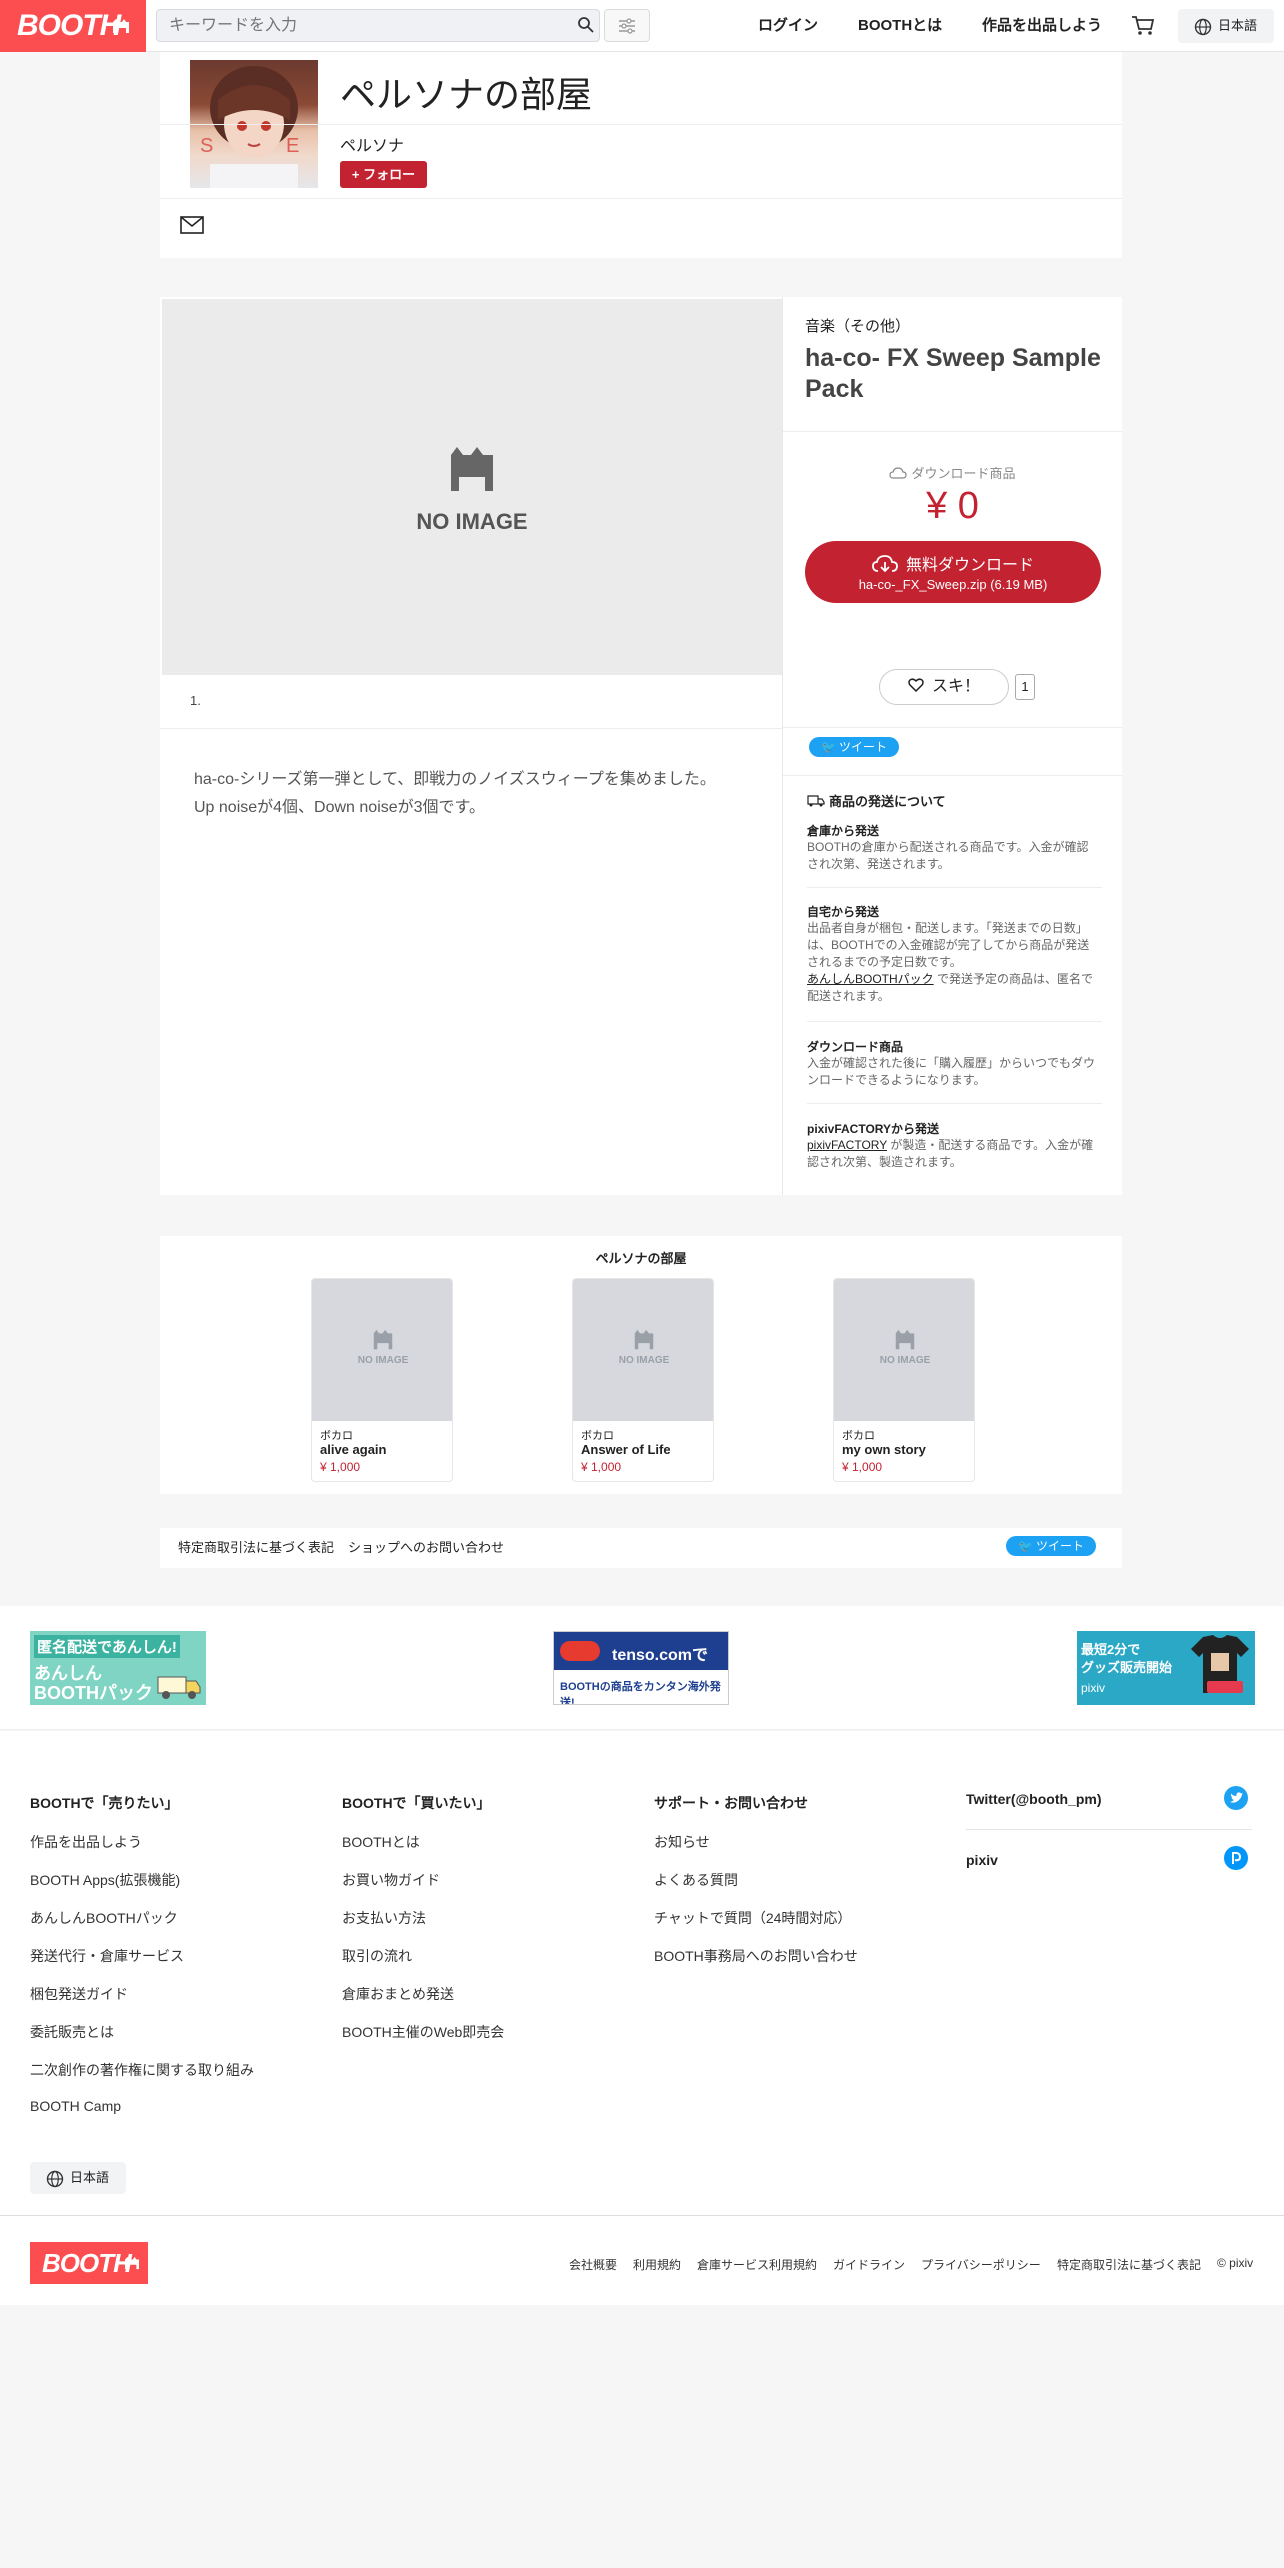  I want to click on cart-icon, so click(1143, 26).